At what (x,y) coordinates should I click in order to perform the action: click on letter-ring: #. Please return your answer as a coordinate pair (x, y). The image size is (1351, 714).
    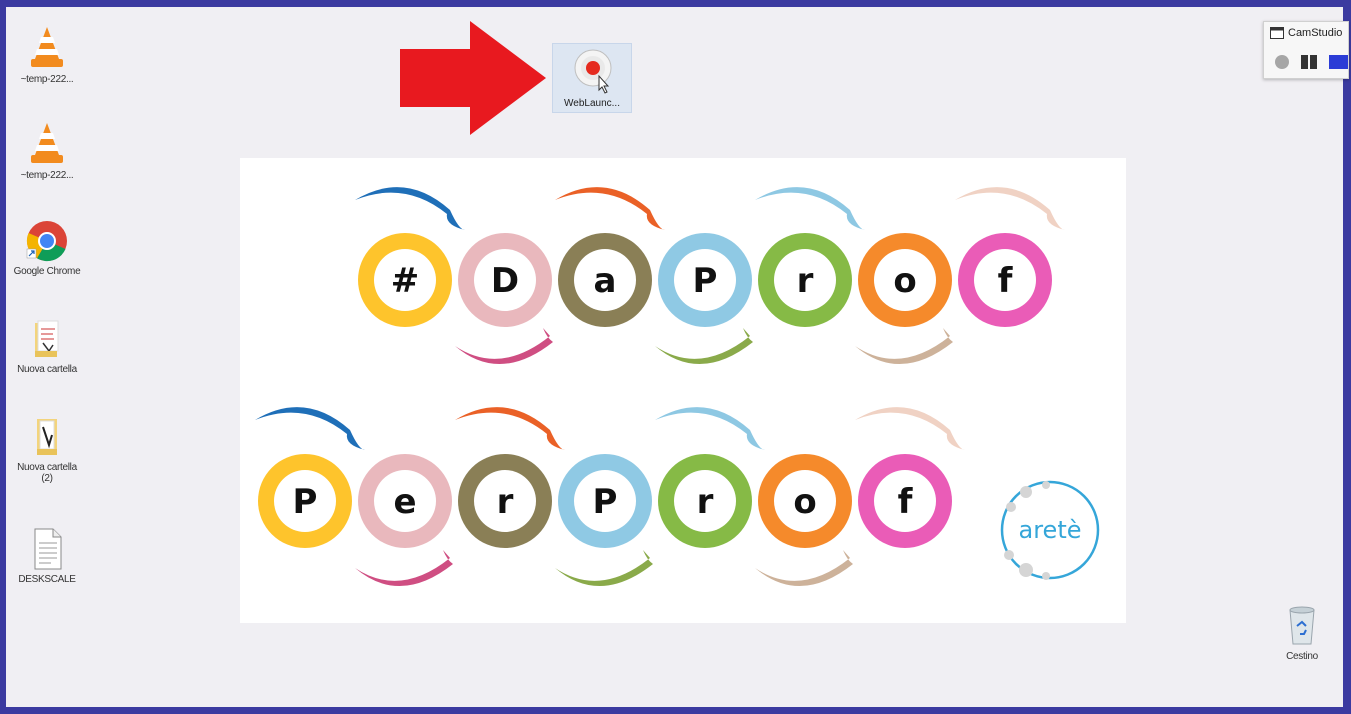
    Looking at the image, I should click on (405, 280).